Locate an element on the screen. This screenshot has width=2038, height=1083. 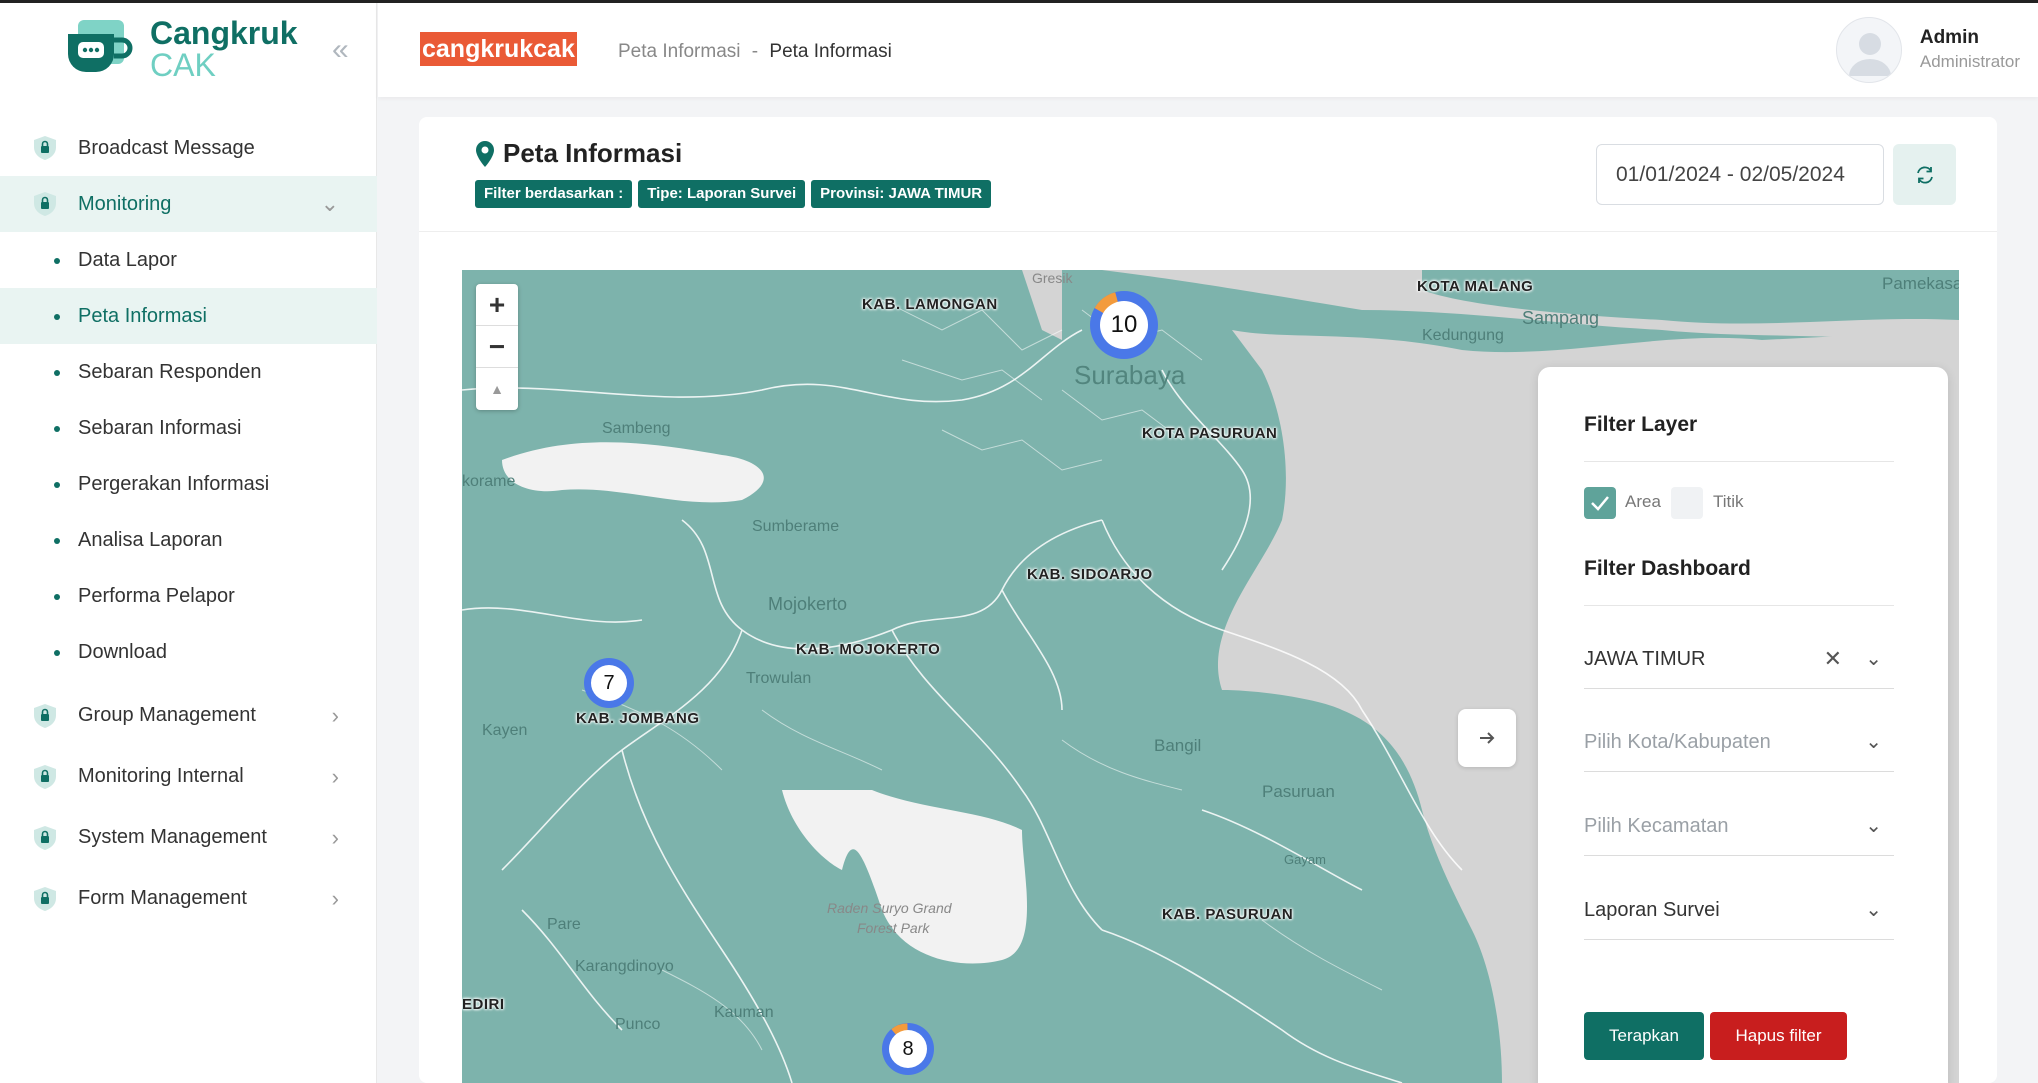
clear-icon: ✕ is located at coordinates (1833, 659).